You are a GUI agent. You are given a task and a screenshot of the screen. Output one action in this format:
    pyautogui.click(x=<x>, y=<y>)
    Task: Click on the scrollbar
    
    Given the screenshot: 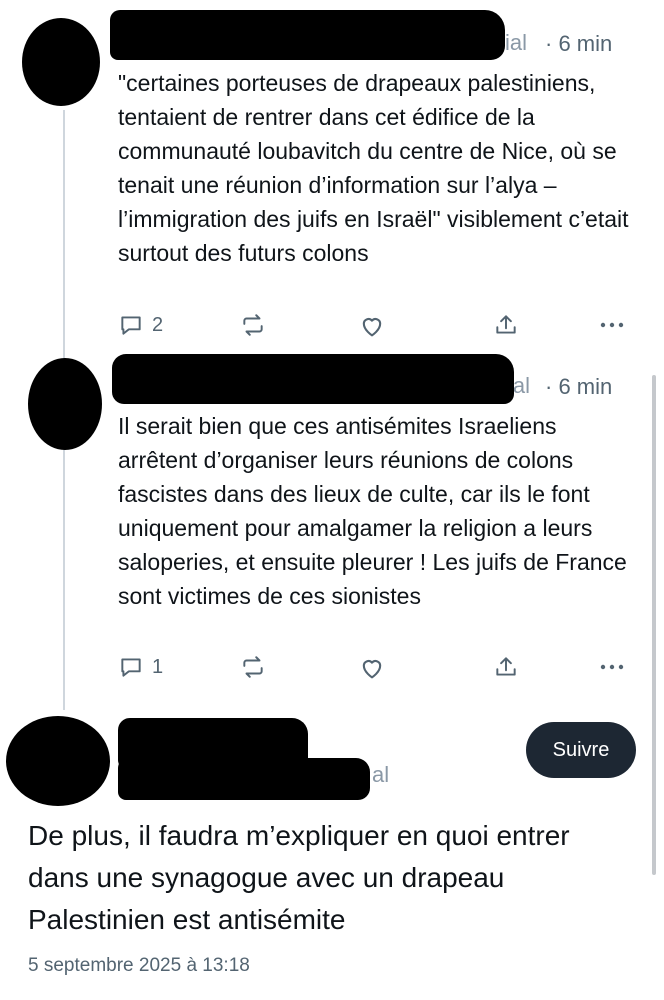 What is the action you would take?
    pyautogui.click(x=654, y=625)
    